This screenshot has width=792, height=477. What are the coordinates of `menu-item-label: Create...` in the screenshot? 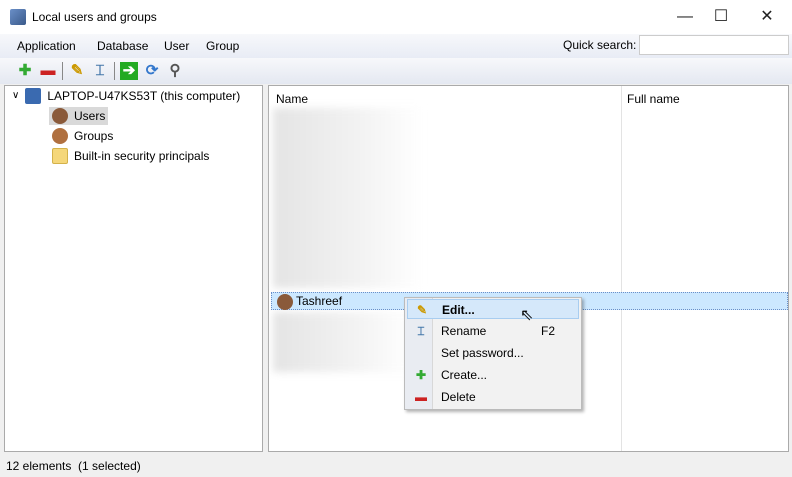 It's located at (464, 375).